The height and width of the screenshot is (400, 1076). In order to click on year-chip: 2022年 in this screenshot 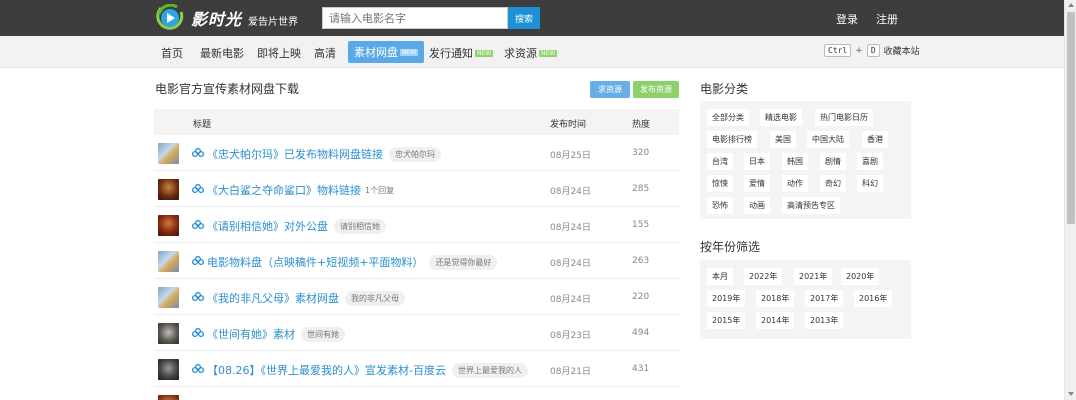, I will do `click(763, 276)`.